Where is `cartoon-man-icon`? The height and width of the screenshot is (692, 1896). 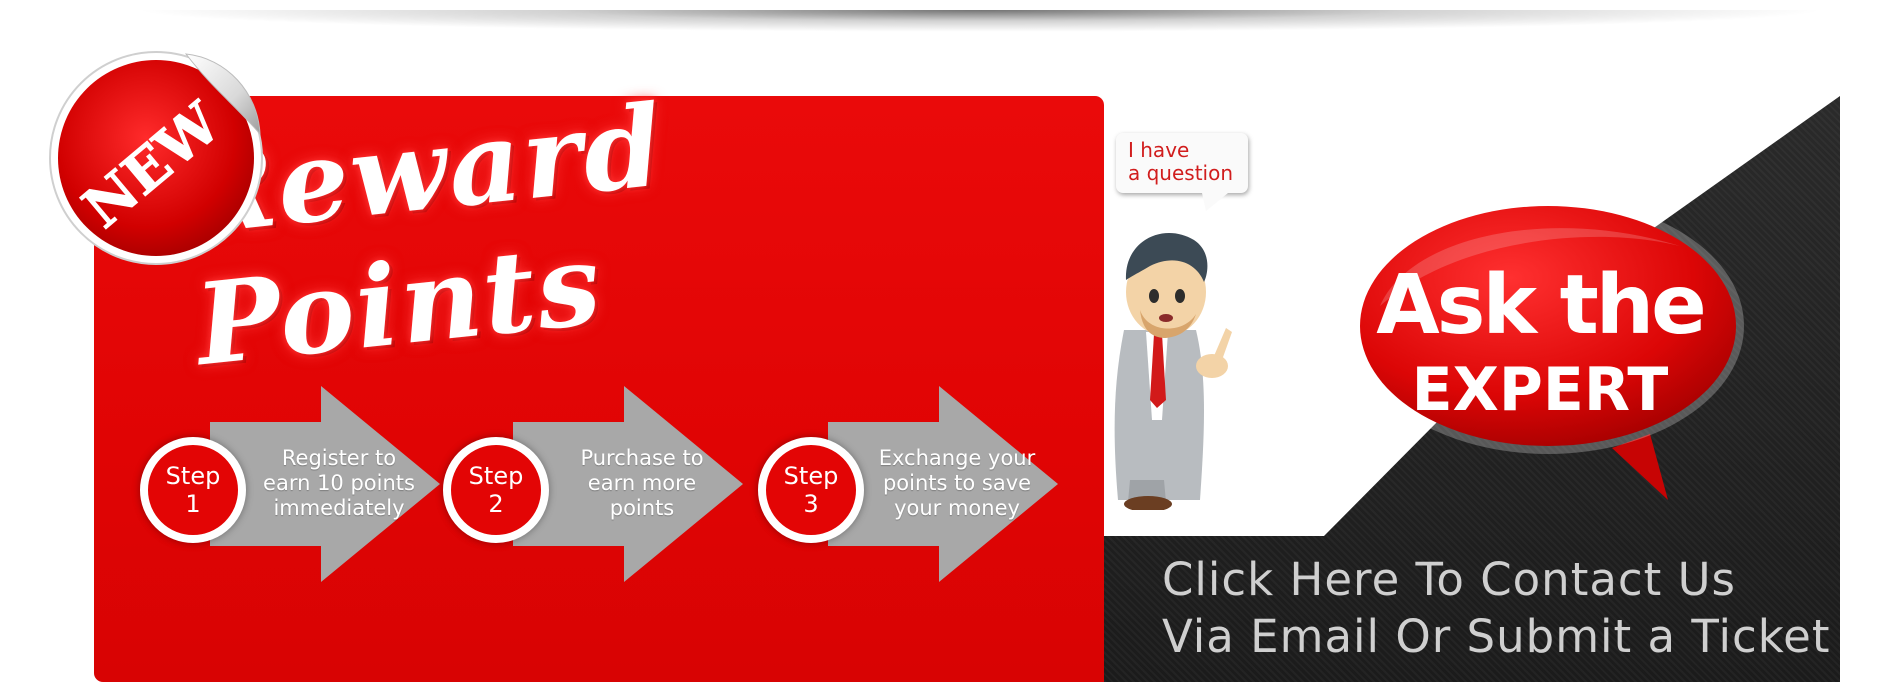
cartoon-man-icon is located at coordinates (1173, 371).